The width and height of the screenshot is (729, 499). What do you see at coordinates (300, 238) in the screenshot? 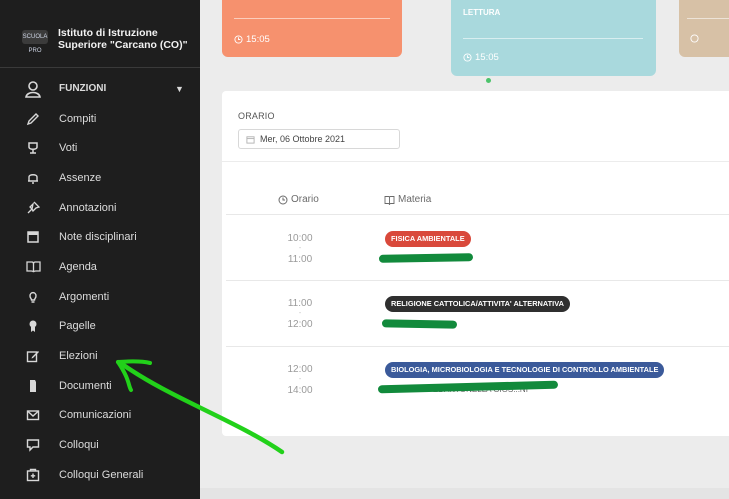
I see `start-time: 10:00` at bounding box center [300, 238].